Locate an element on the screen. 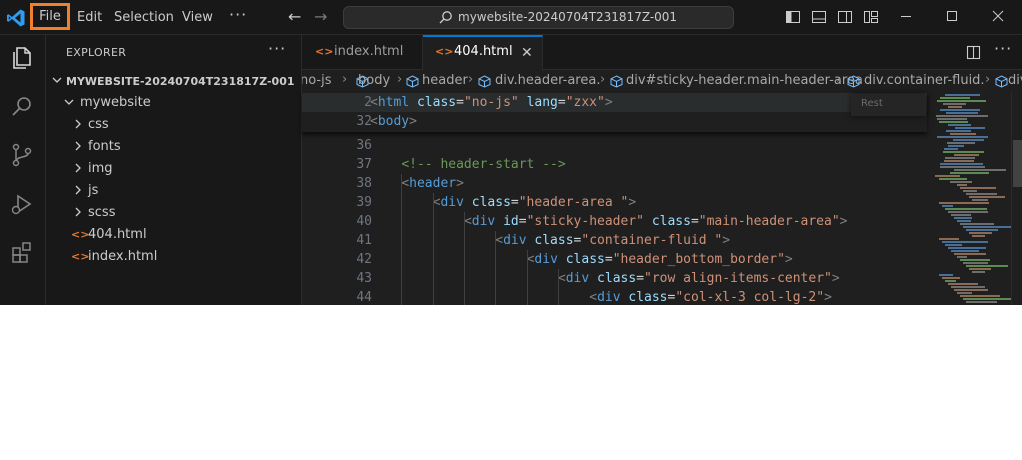 The height and width of the screenshot is (460, 1022). line-number: 39 is located at coordinates (364, 202).